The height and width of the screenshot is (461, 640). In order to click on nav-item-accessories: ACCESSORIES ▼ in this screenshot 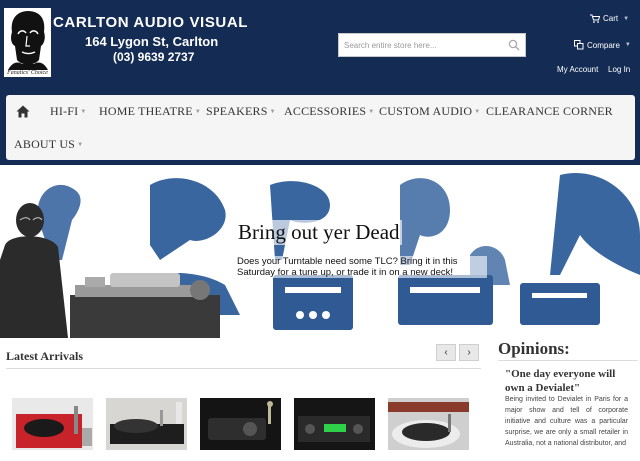, I will do `click(329, 111)`.